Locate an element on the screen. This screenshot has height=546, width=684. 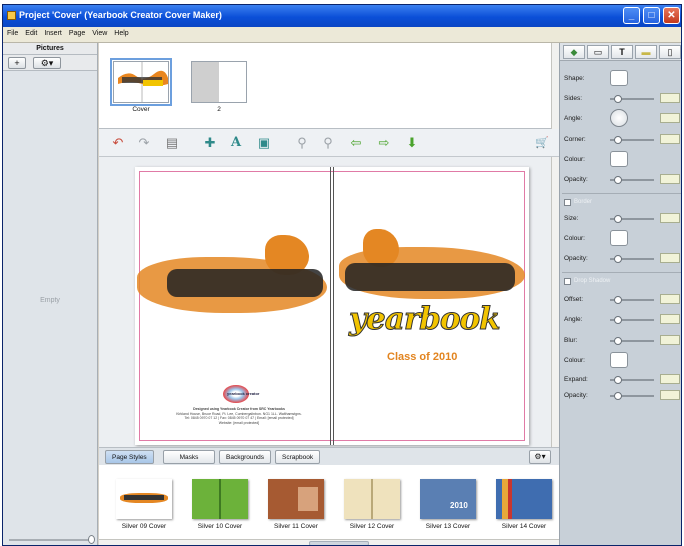
canvas-scrollbar is located at coordinates (555, 302).